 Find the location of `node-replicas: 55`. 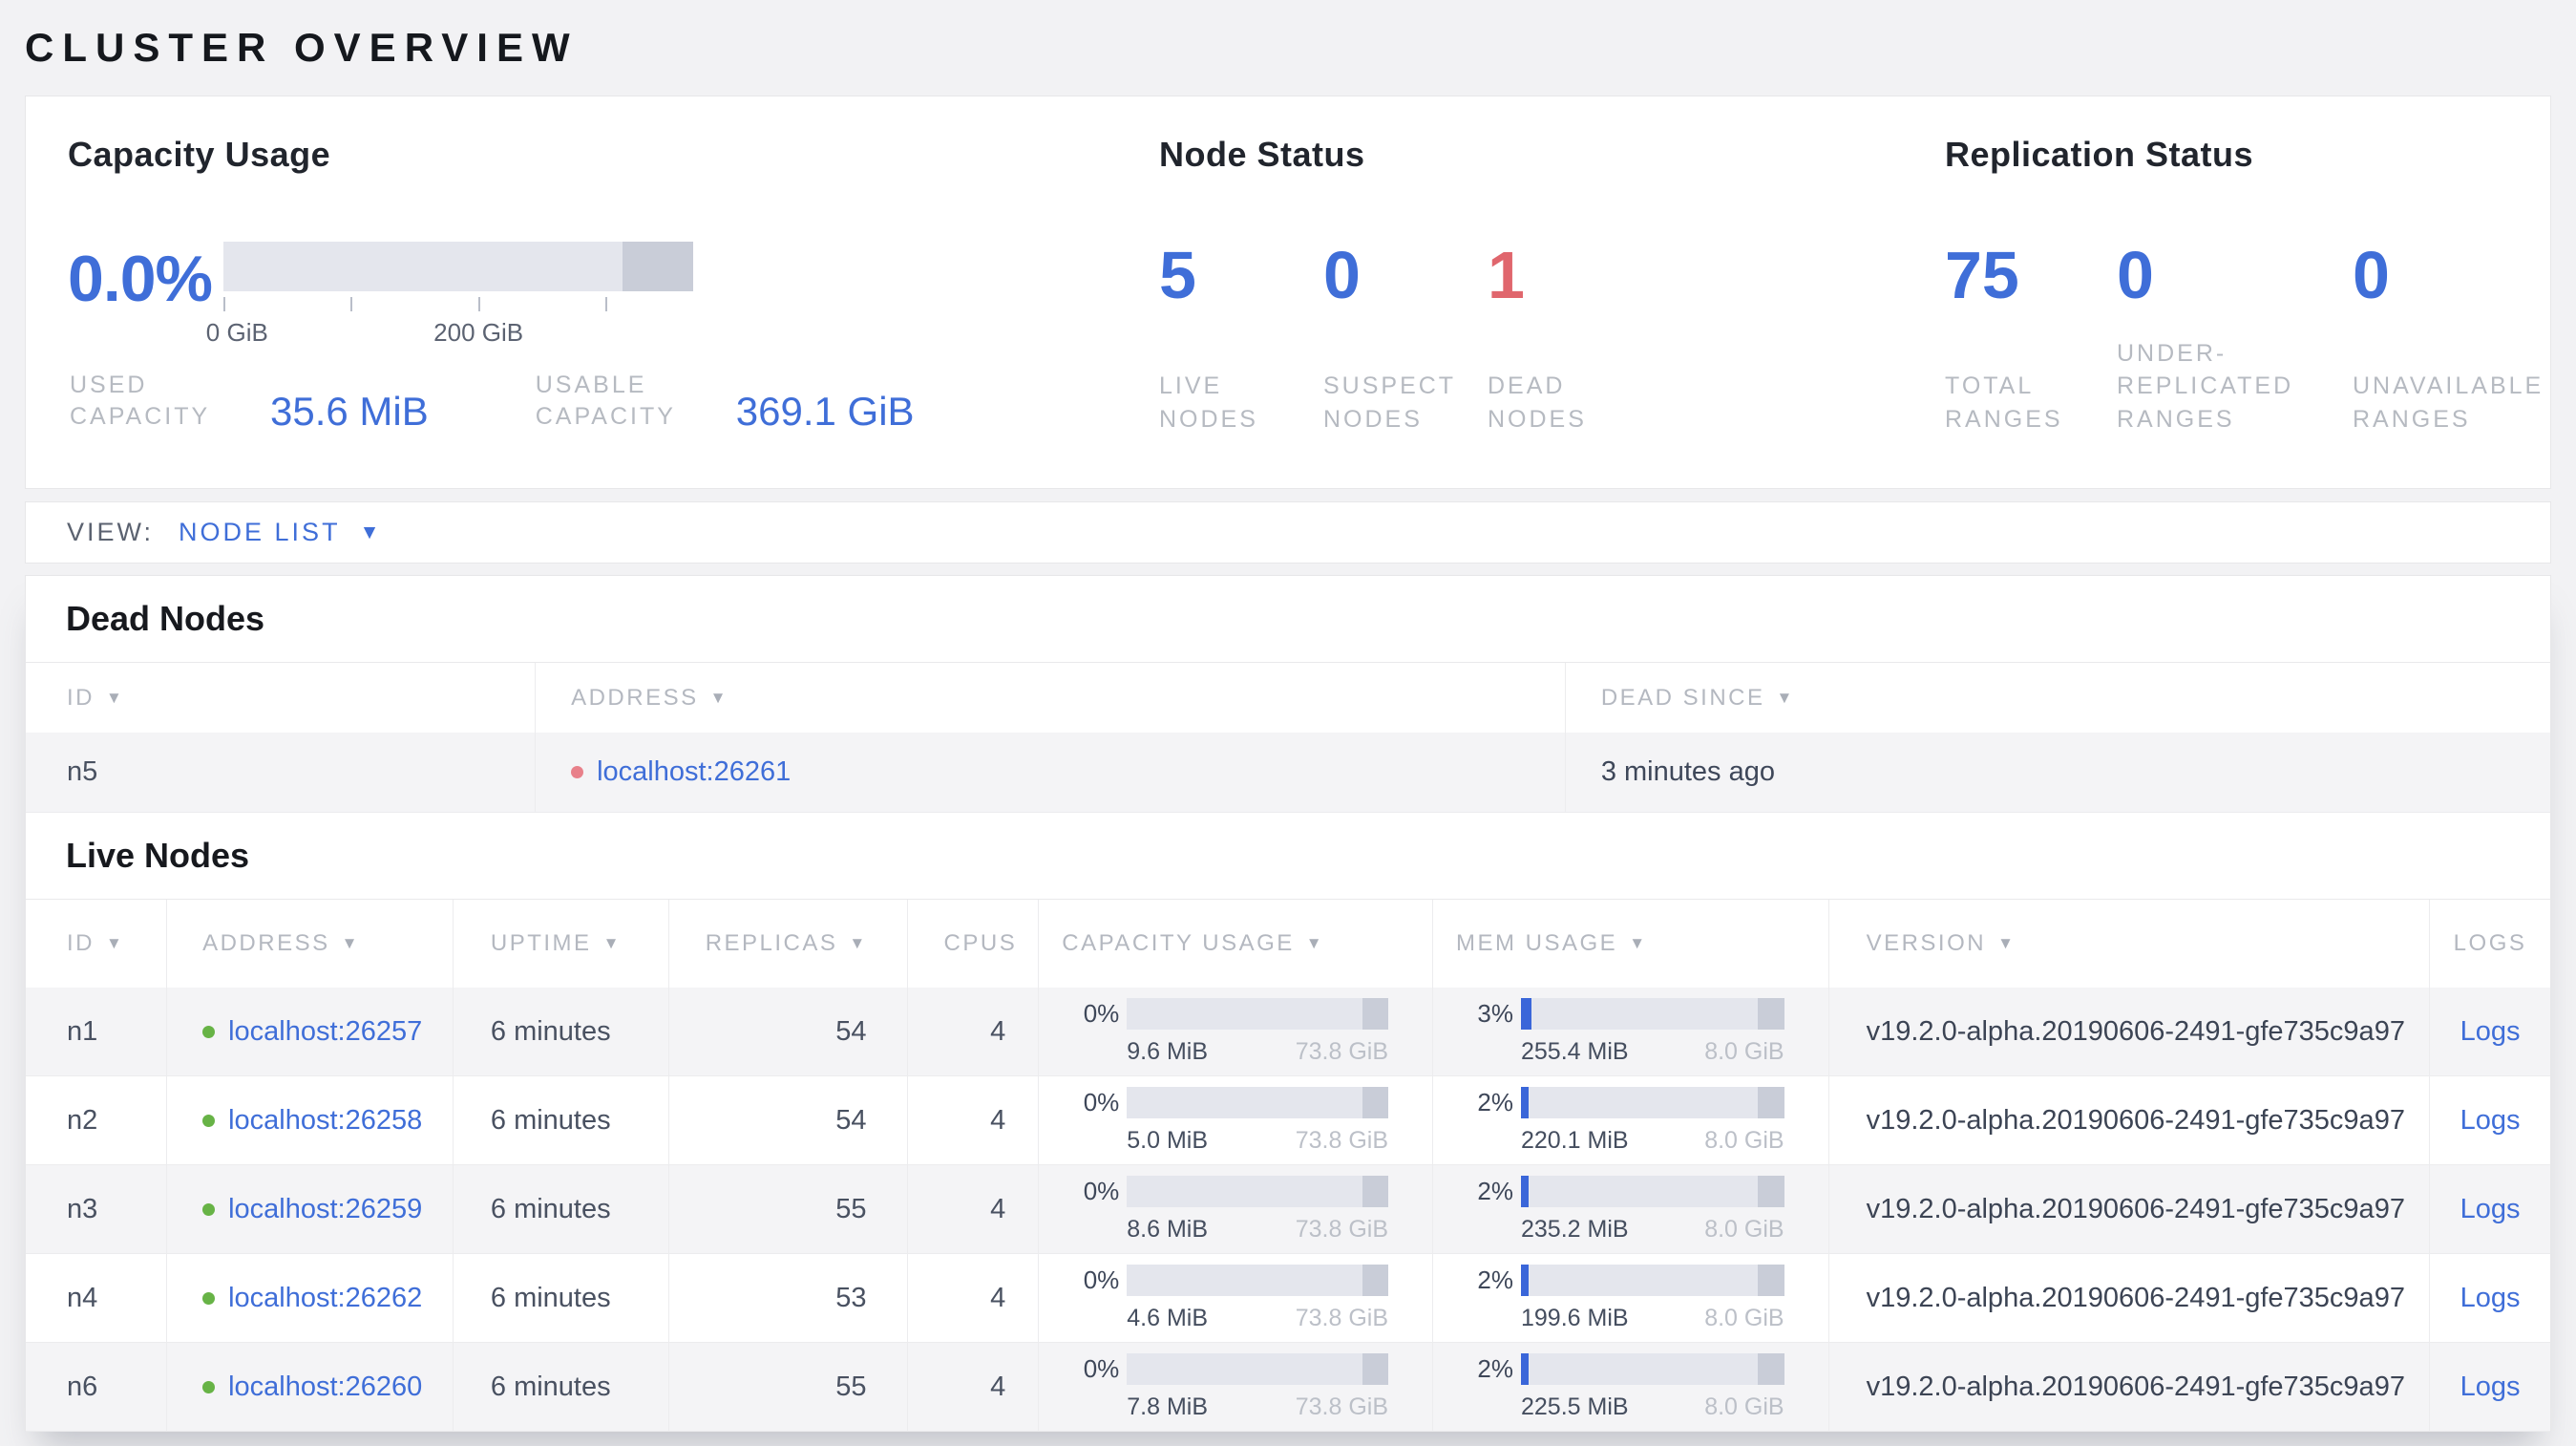

node-replicas: 55 is located at coordinates (788, 1209).